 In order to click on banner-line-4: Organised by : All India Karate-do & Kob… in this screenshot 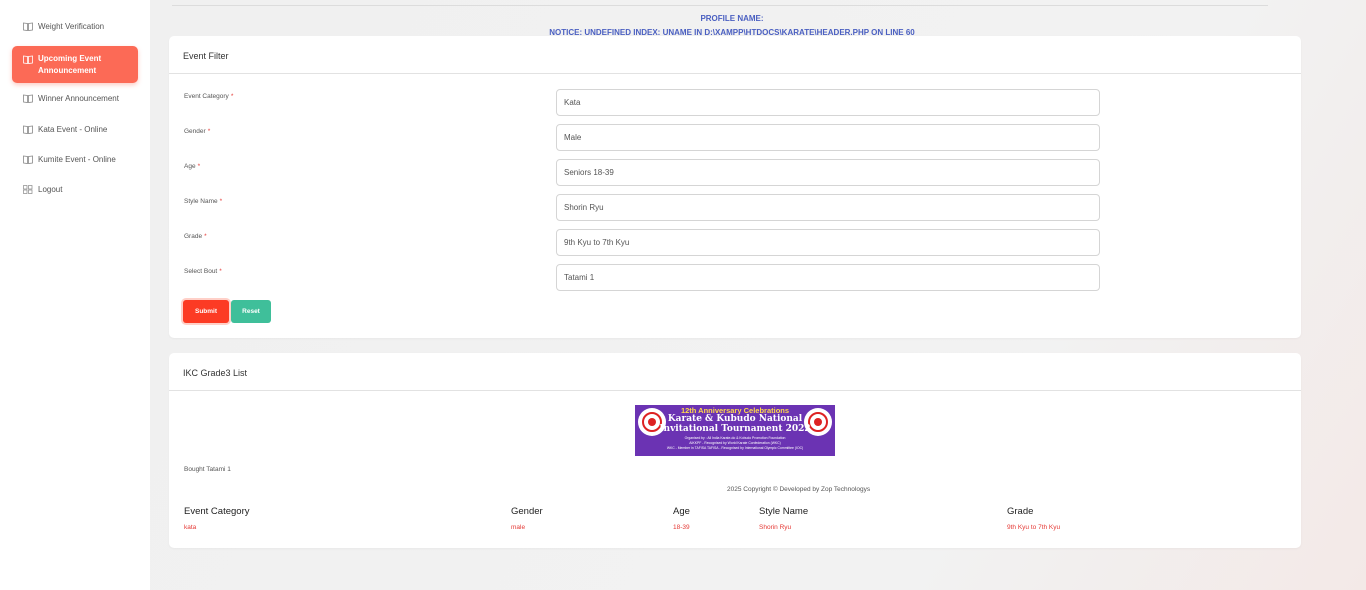, I will do `click(735, 438)`.